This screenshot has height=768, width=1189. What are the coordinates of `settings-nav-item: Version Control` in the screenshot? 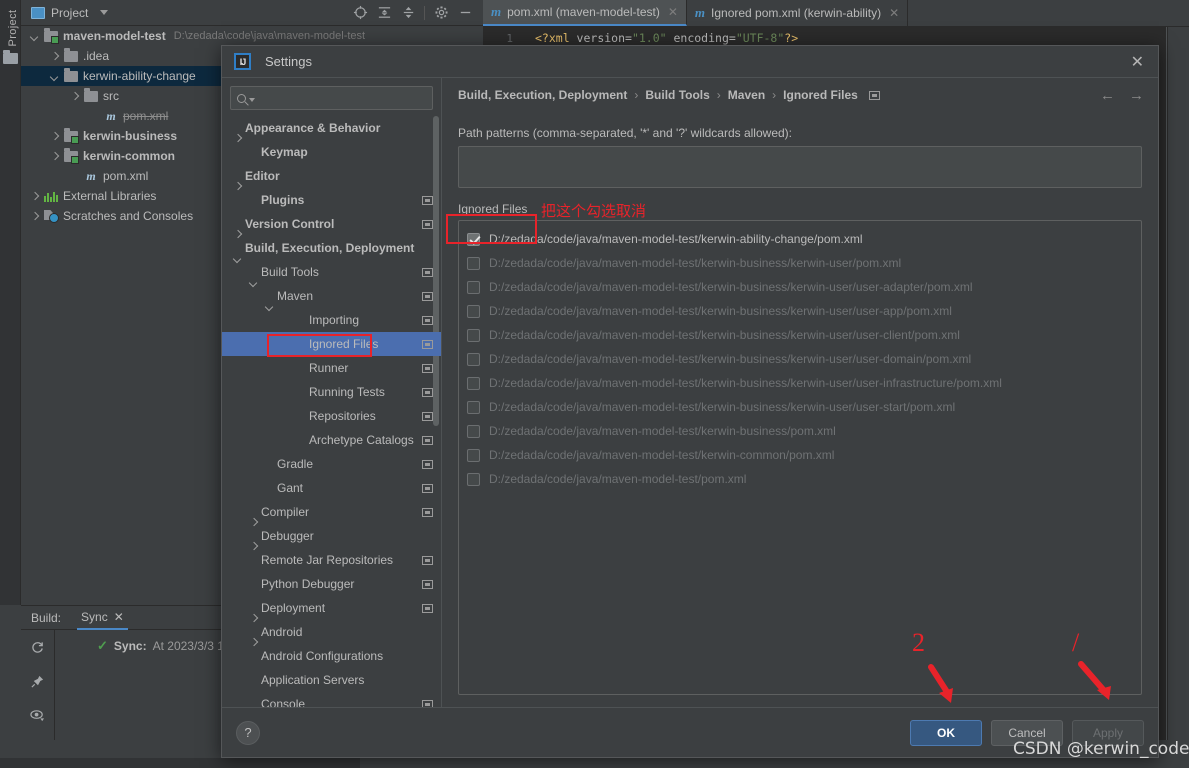 It's located at (331, 224).